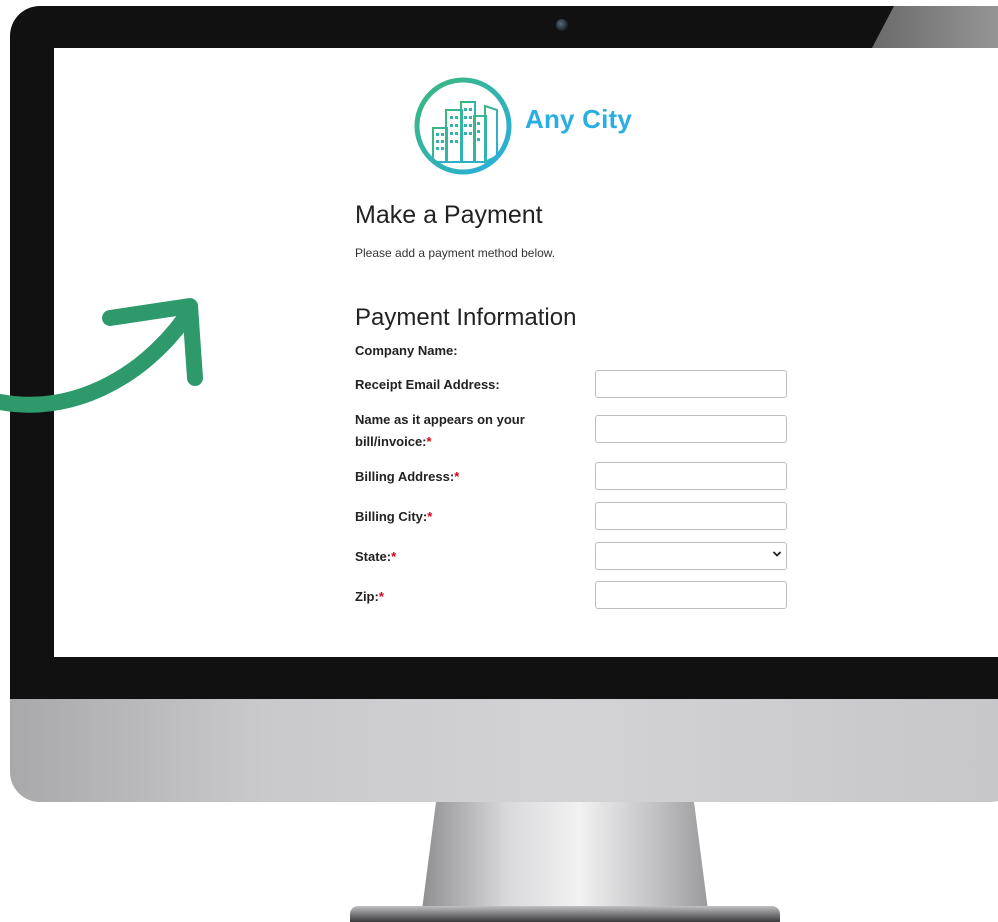  What do you see at coordinates (935, 27) in the screenshot?
I see `bezel-glare` at bounding box center [935, 27].